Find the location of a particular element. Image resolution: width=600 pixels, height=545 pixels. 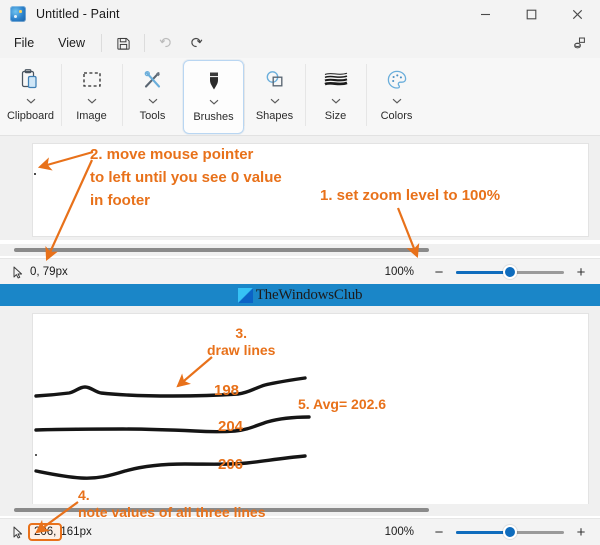

top-zoom-fill is located at coordinates (483, 272).